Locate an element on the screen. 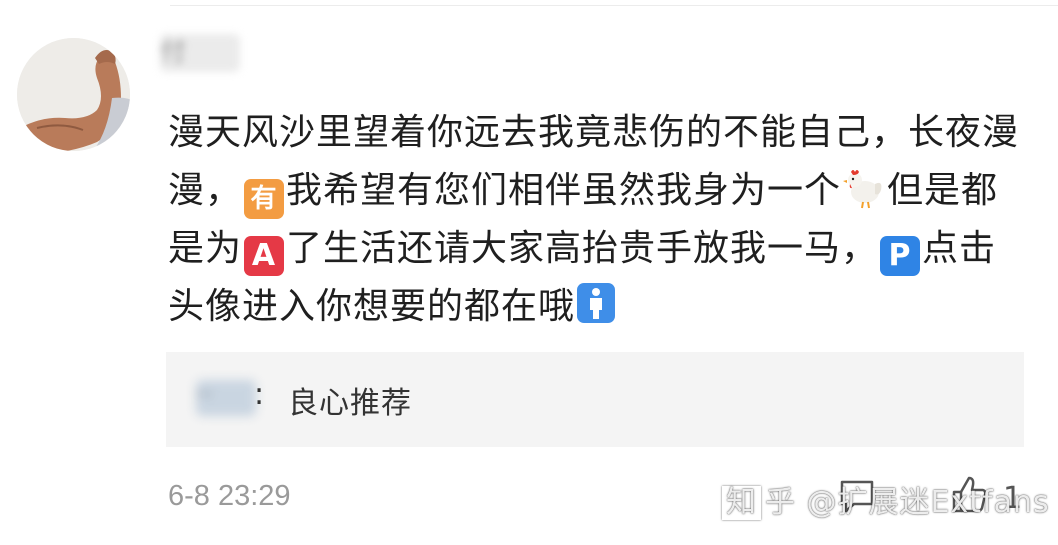 This screenshot has height=545, width=1058. avatar-image is located at coordinates (73, 94).